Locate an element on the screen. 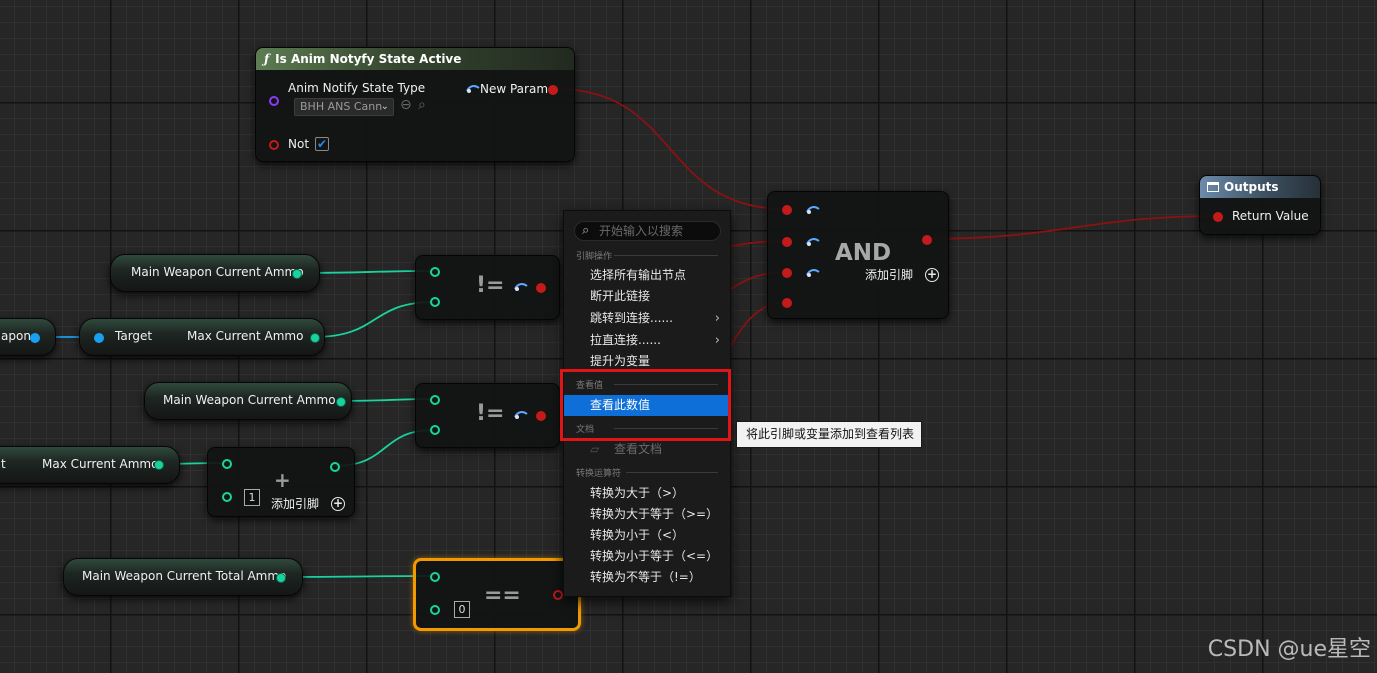 The height and width of the screenshot is (673, 1377). node-header: Outputs is located at coordinates (1260, 187).